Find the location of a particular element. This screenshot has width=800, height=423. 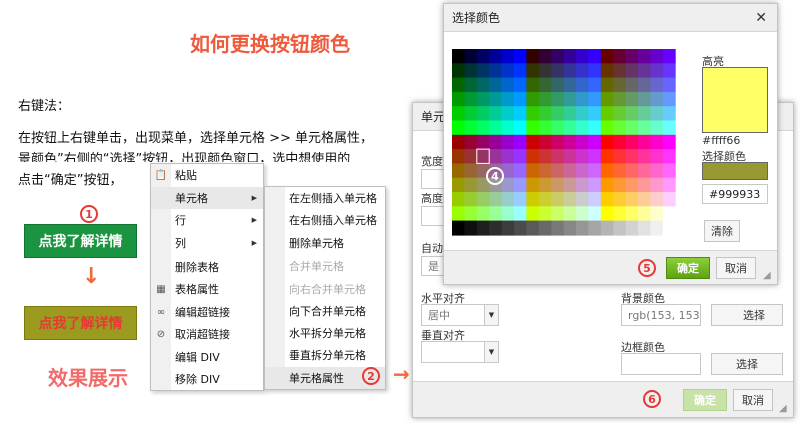

auto-select: 是 is located at coordinates (433, 266).